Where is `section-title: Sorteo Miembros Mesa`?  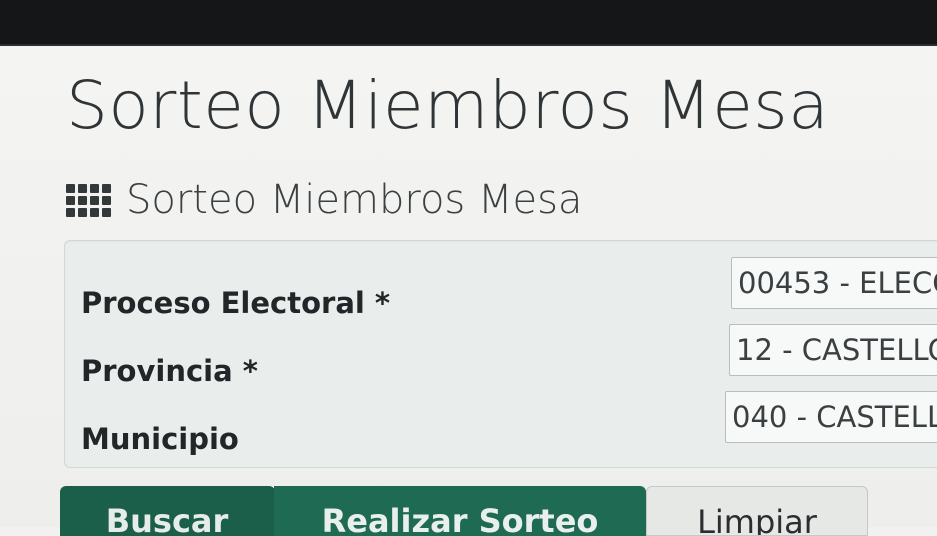 section-title: Sorteo Miembros Mesa is located at coordinates (354, 200).